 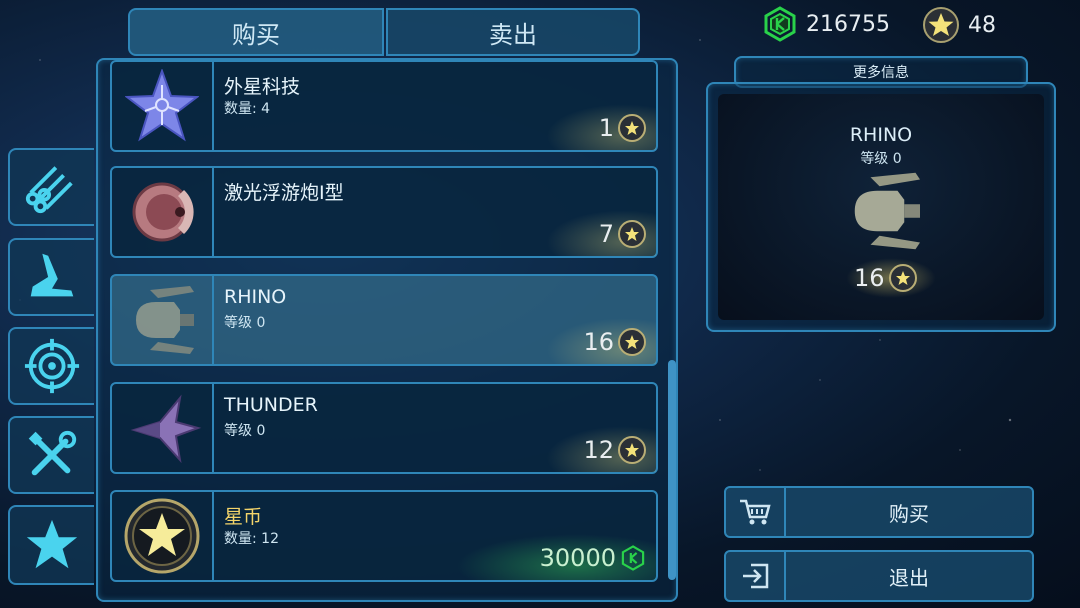 I want to click on buy-button: 购买, so click(x=879, y=512).